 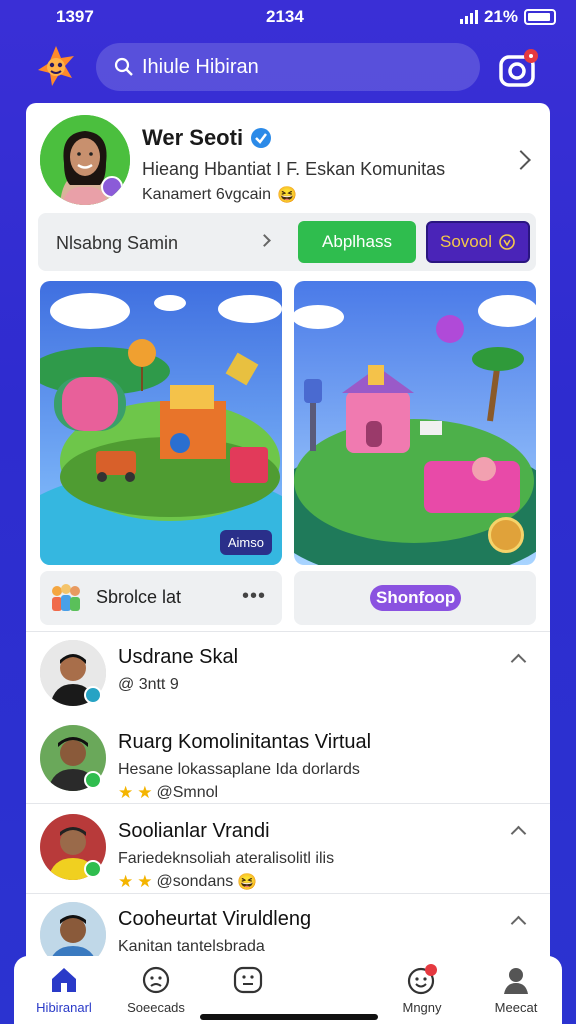 What do you see at coordinates (516, 1007) in the screenshot?
I see `nav-label: Meecat` at bounding box center [516, 1007].